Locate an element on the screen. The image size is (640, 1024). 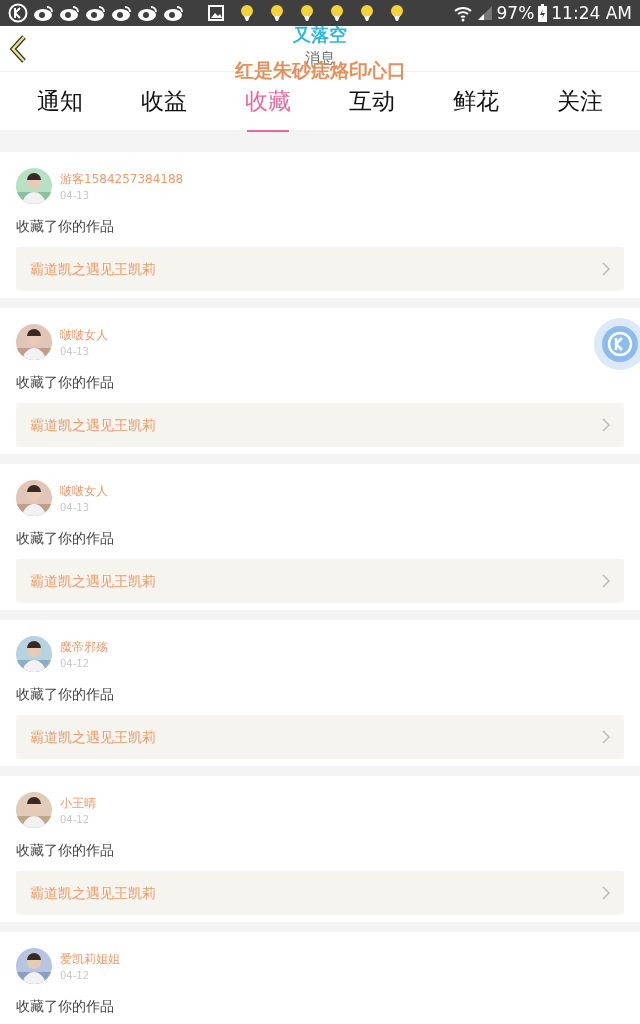
battery-icon is located at coordinates (543, 13).